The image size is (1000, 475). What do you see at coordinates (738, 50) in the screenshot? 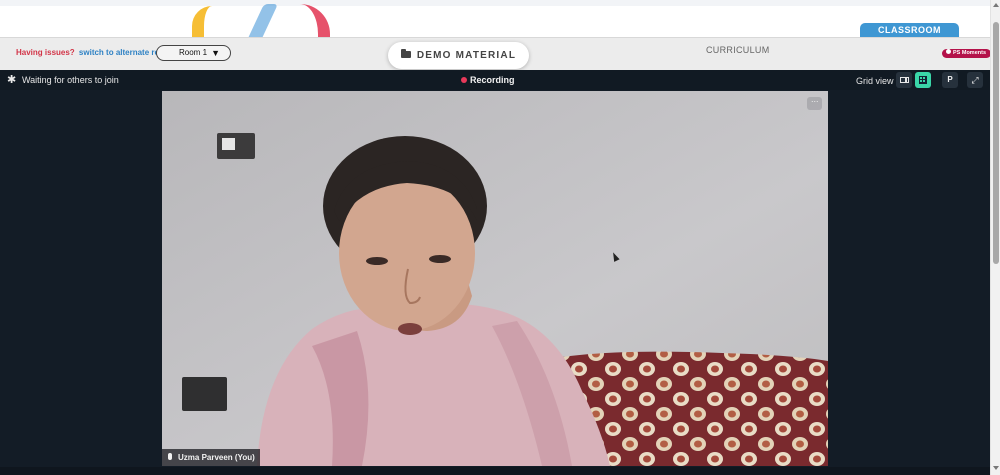
I see `curriculum-tab: CURRICULUM` at bounding box center [738, 50].